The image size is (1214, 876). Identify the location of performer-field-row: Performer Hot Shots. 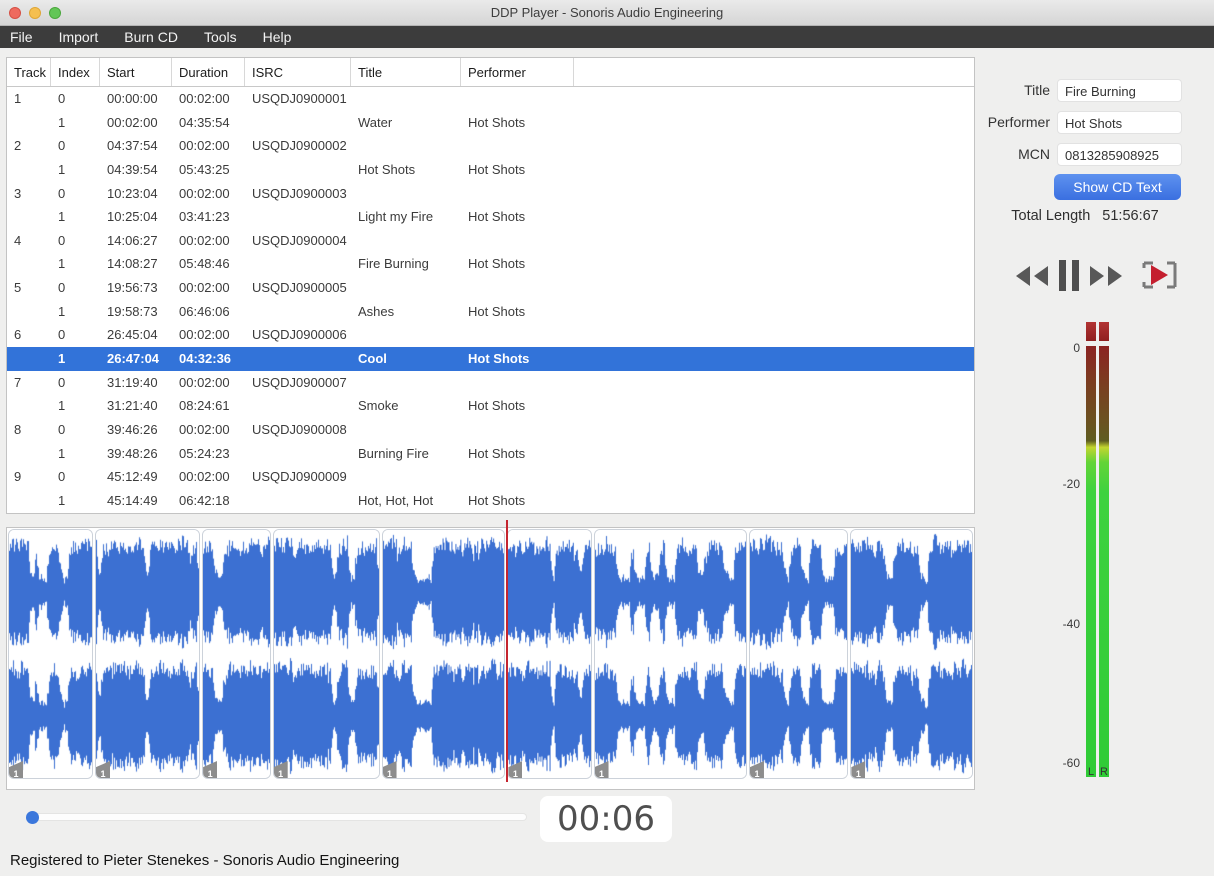
(1078, 122).